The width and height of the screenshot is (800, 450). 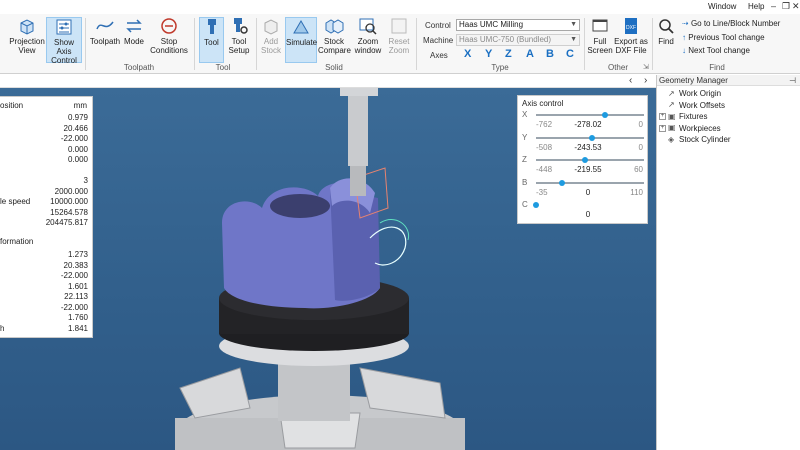 I want to click on simulate-button: Simulate, so click(x=301, y=40).